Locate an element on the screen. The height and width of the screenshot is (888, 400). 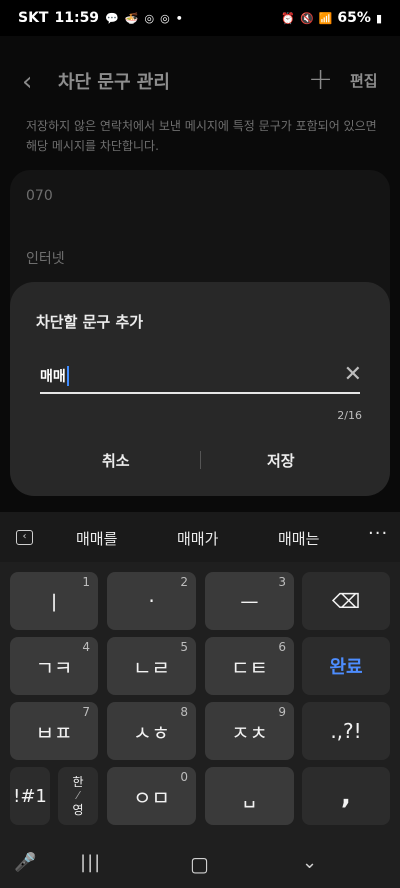
bowl-icon: 🍜 is located at coordinates (131, 18).